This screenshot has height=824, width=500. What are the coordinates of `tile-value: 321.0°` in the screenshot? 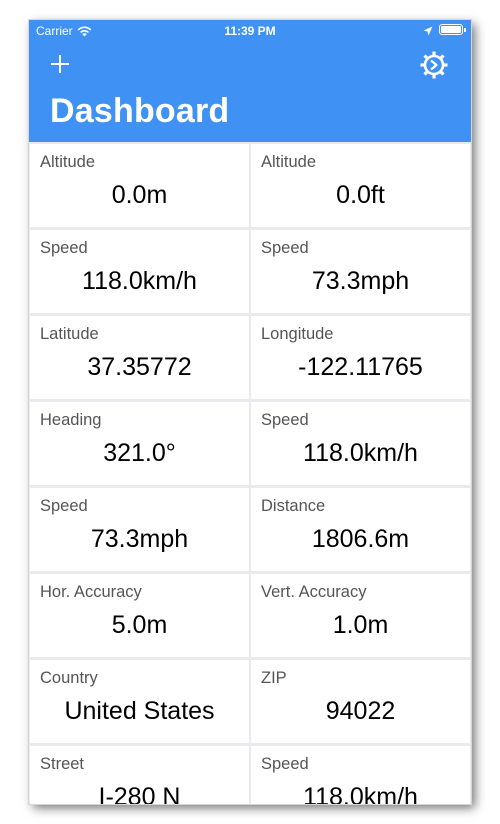 It's located at (139, 453).